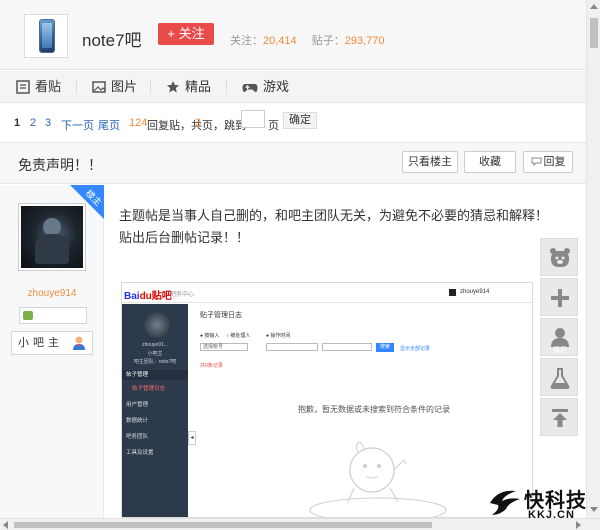 Image resolution: width=600 pixels, height=530 pixels. What do you see at coordinates (415, 349) in the screenshot?
I see `shot-show-all-link: 显示全部记录` at bounding box center [415, 349].